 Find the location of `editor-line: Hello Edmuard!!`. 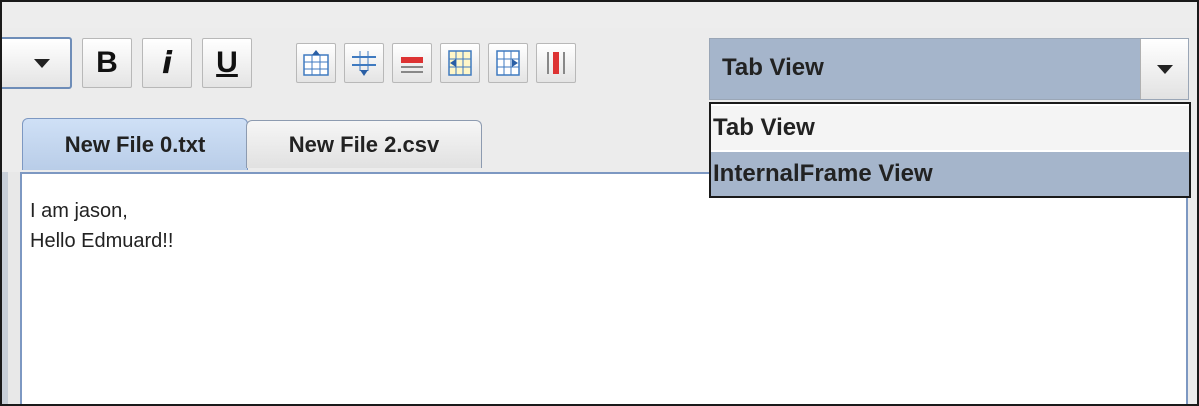

editor-line: Hello Edmuard!! is located at coordinates (102, 241).